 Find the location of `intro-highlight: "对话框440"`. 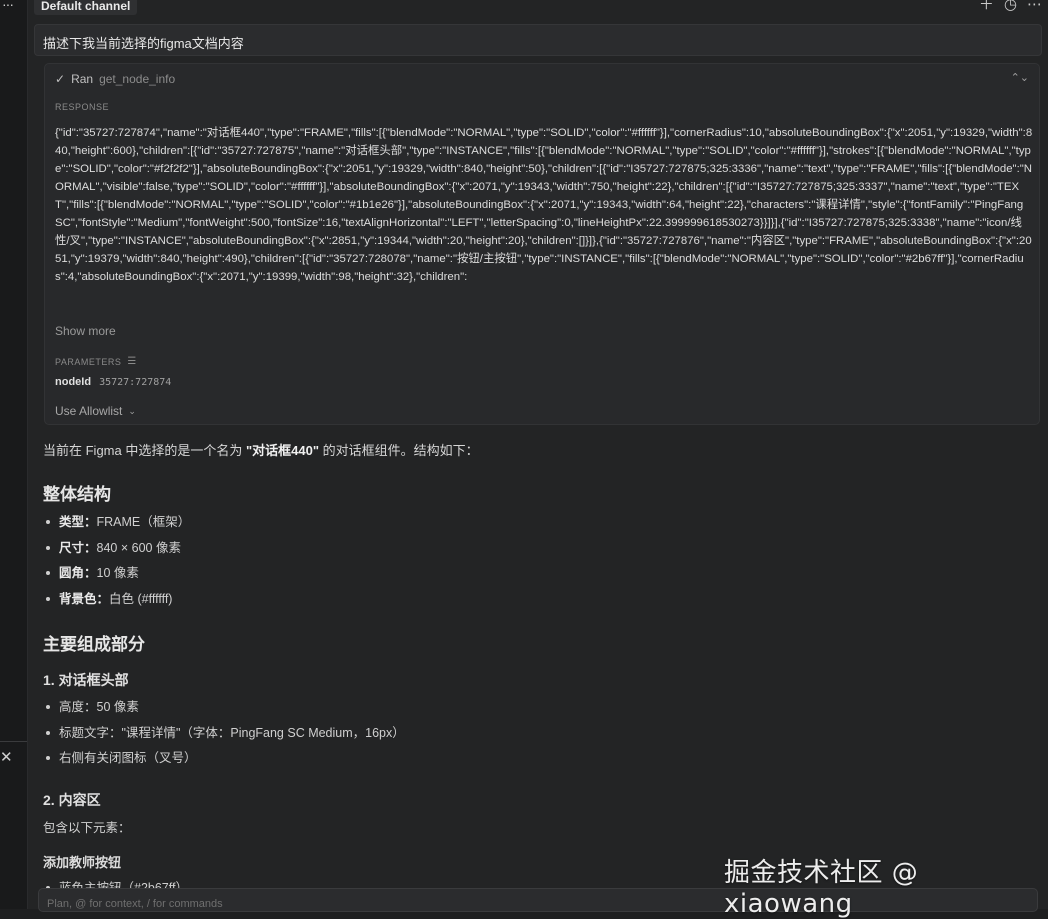

intro-highlight: "对话框440" is located at coordinates (282, 450).